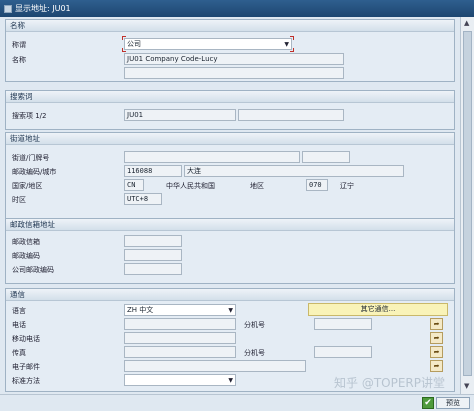 The image size is (474, 411). I want to click on window-app-icon, so click(8, 8).